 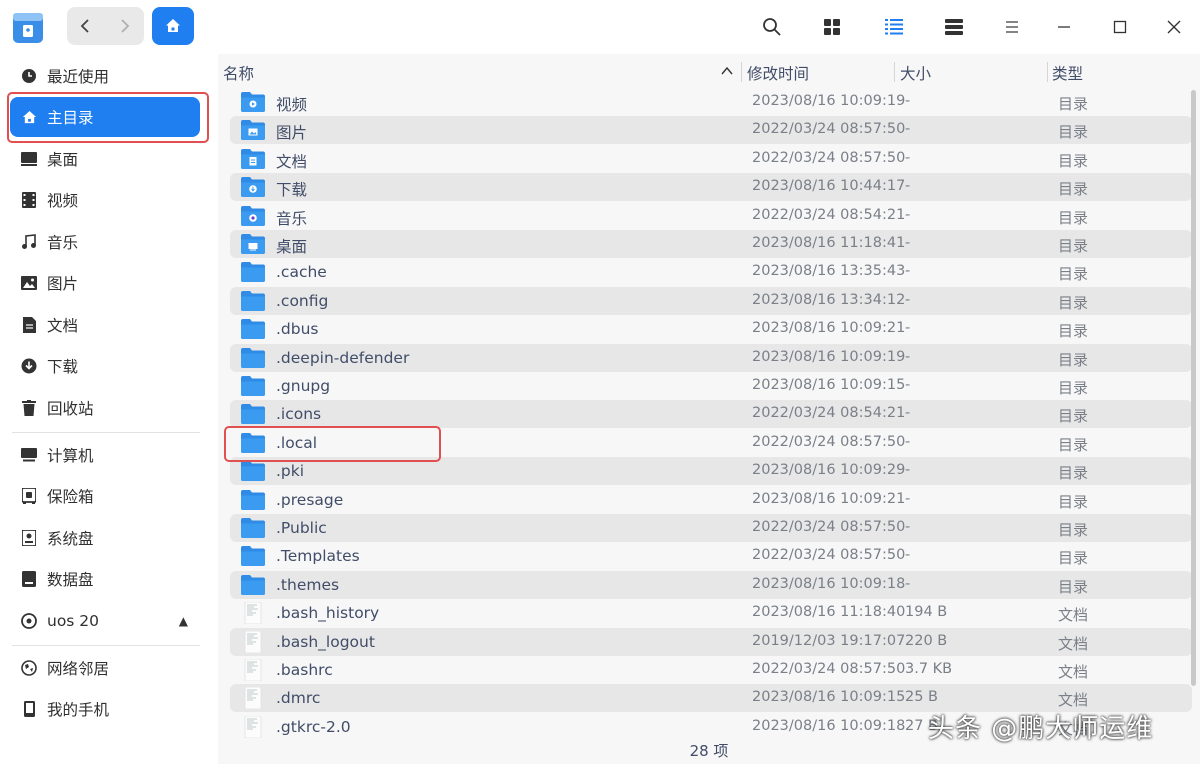 I want to click on list-view-icon, so click(x=894, y=27).